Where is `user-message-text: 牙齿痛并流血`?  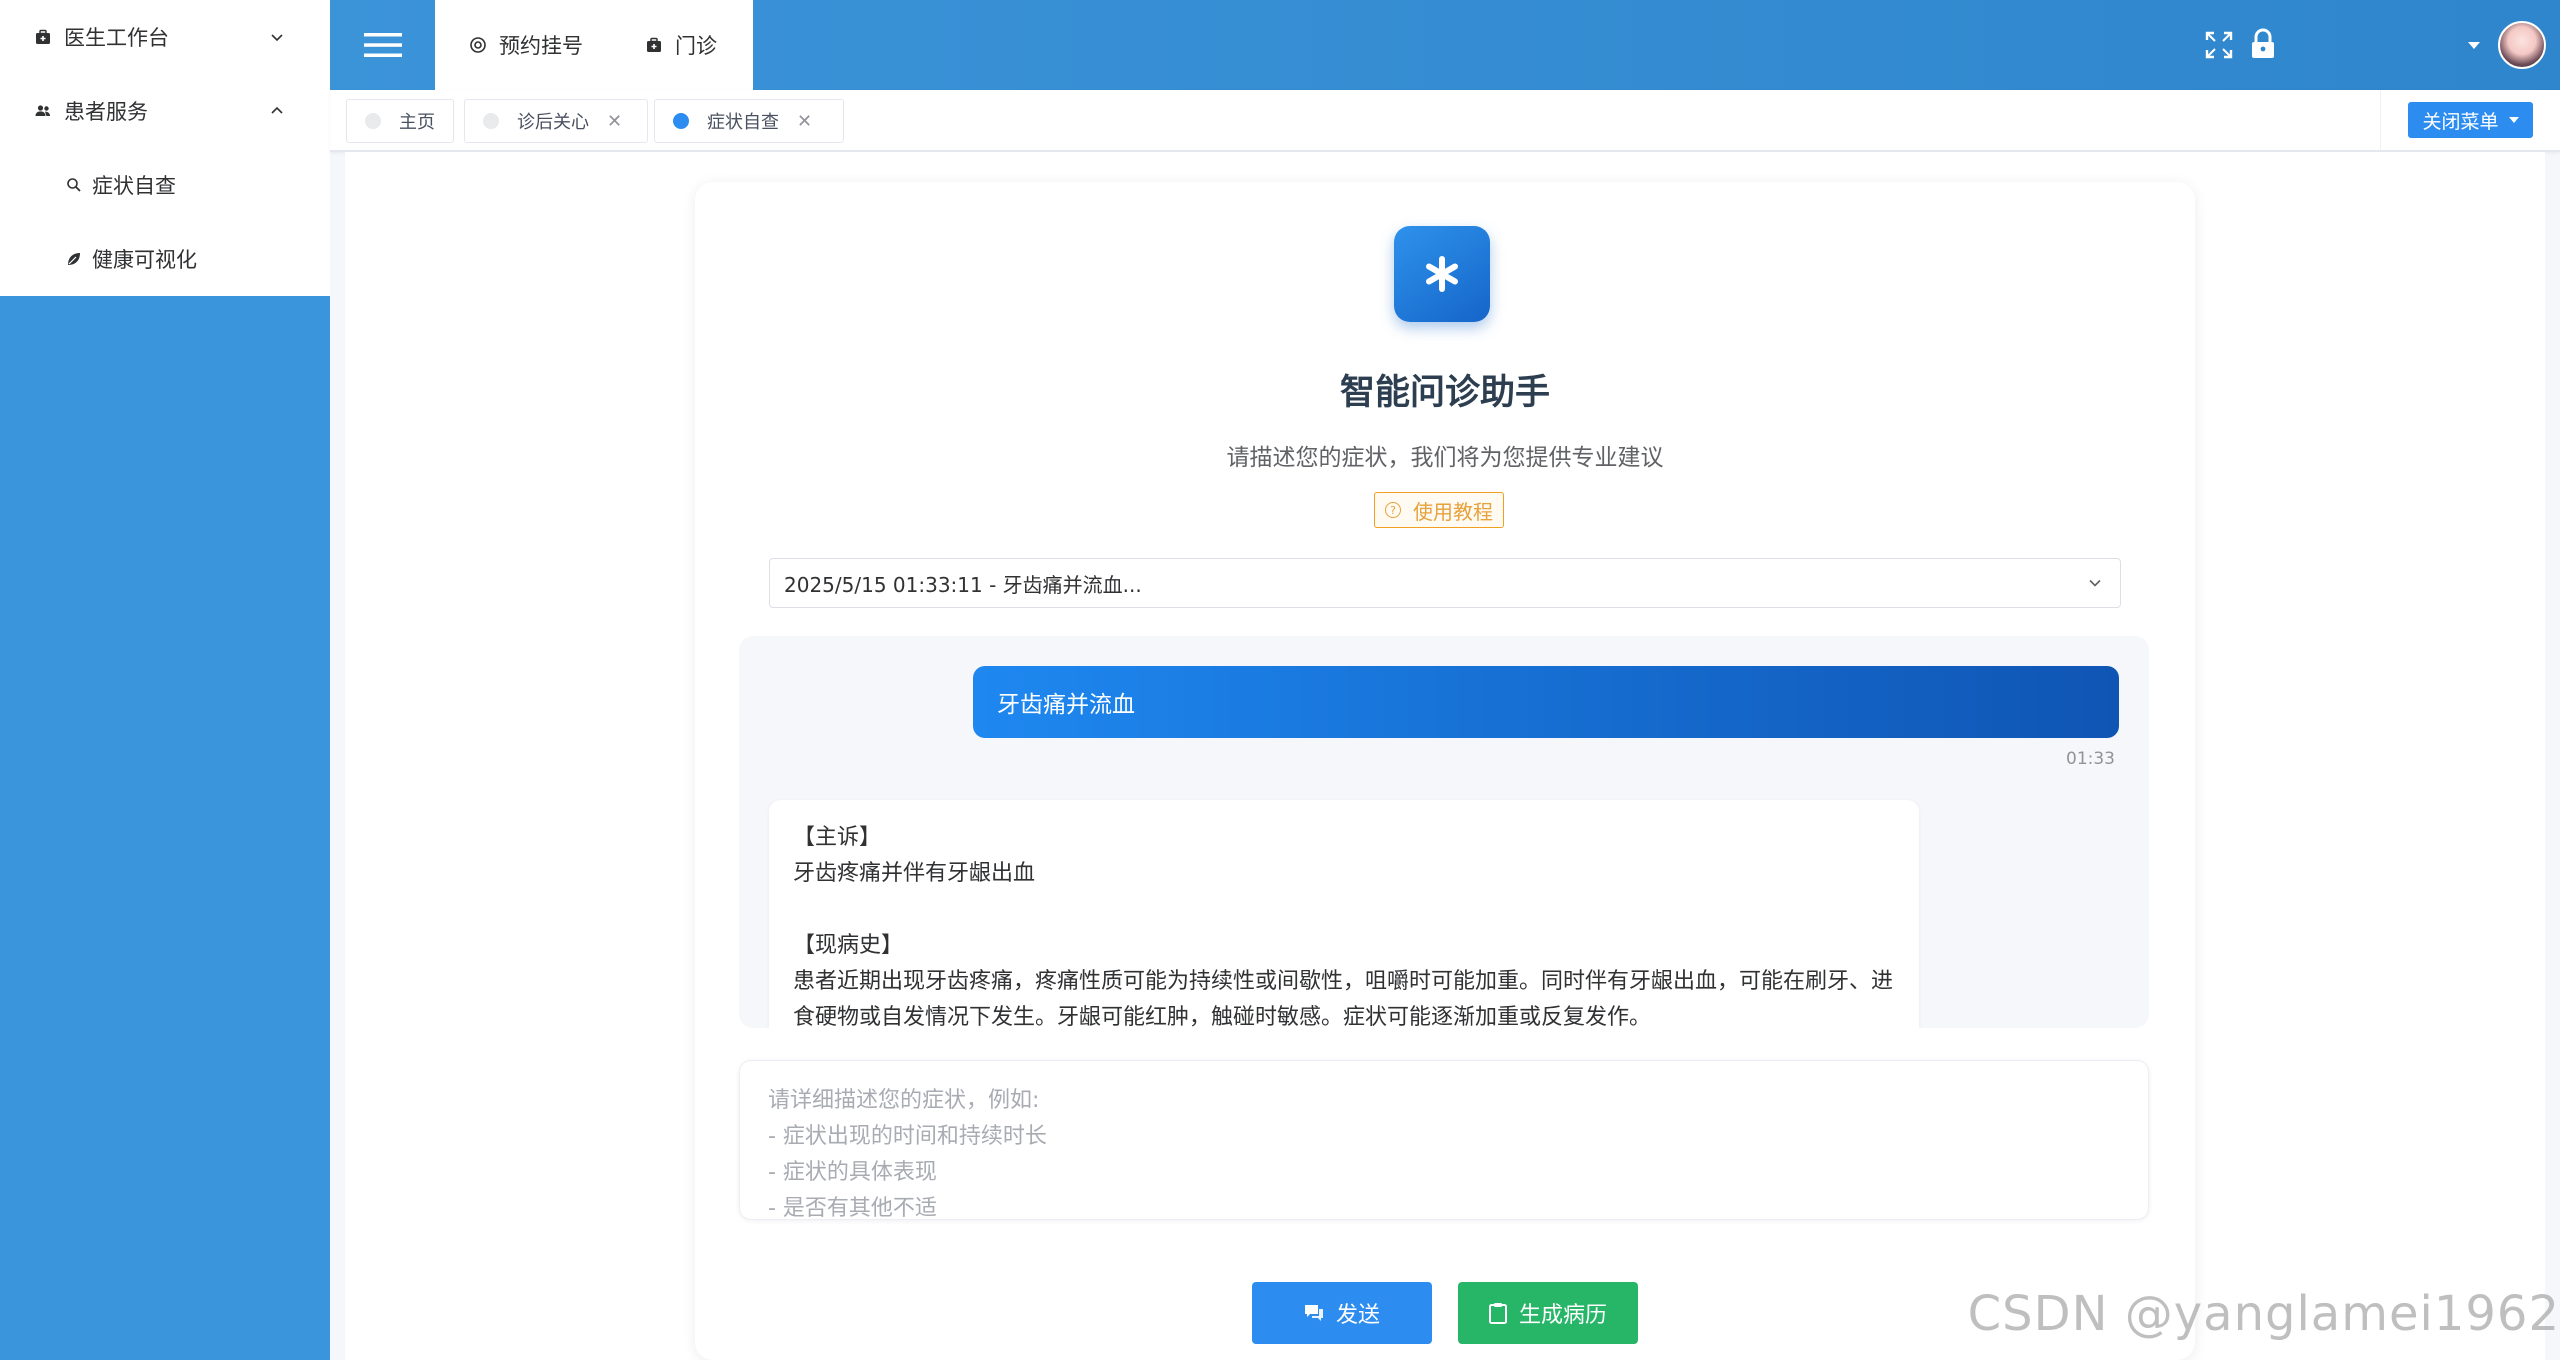
user-message-text: 牙齿痛并流血 is located at coordinates (1066, 705).